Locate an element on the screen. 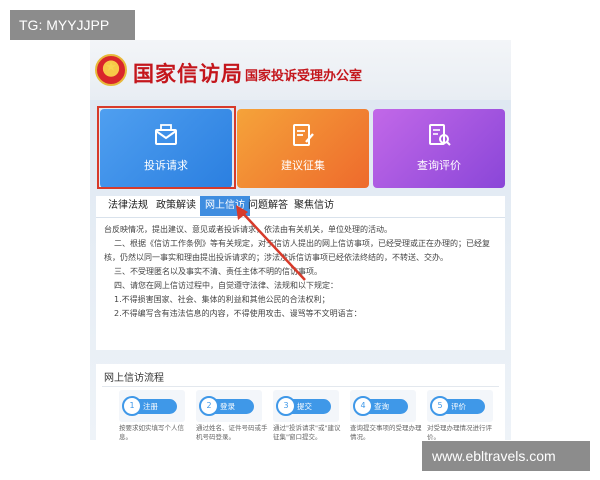  nav-item-policy: 政策解读 is located at coordinates (176, 206).